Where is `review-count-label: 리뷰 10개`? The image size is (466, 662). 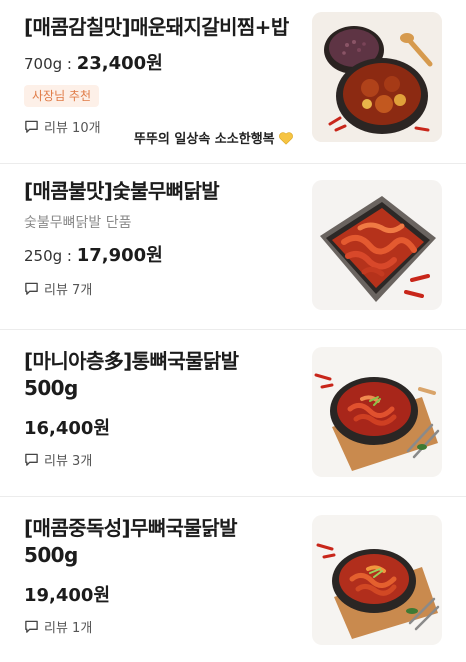 review-count-label: 리뷰 10개 is located at coordinates (72, 128).